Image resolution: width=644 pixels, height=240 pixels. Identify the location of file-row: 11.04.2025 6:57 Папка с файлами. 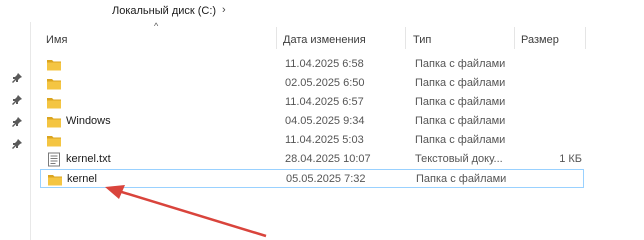
(312, 102).